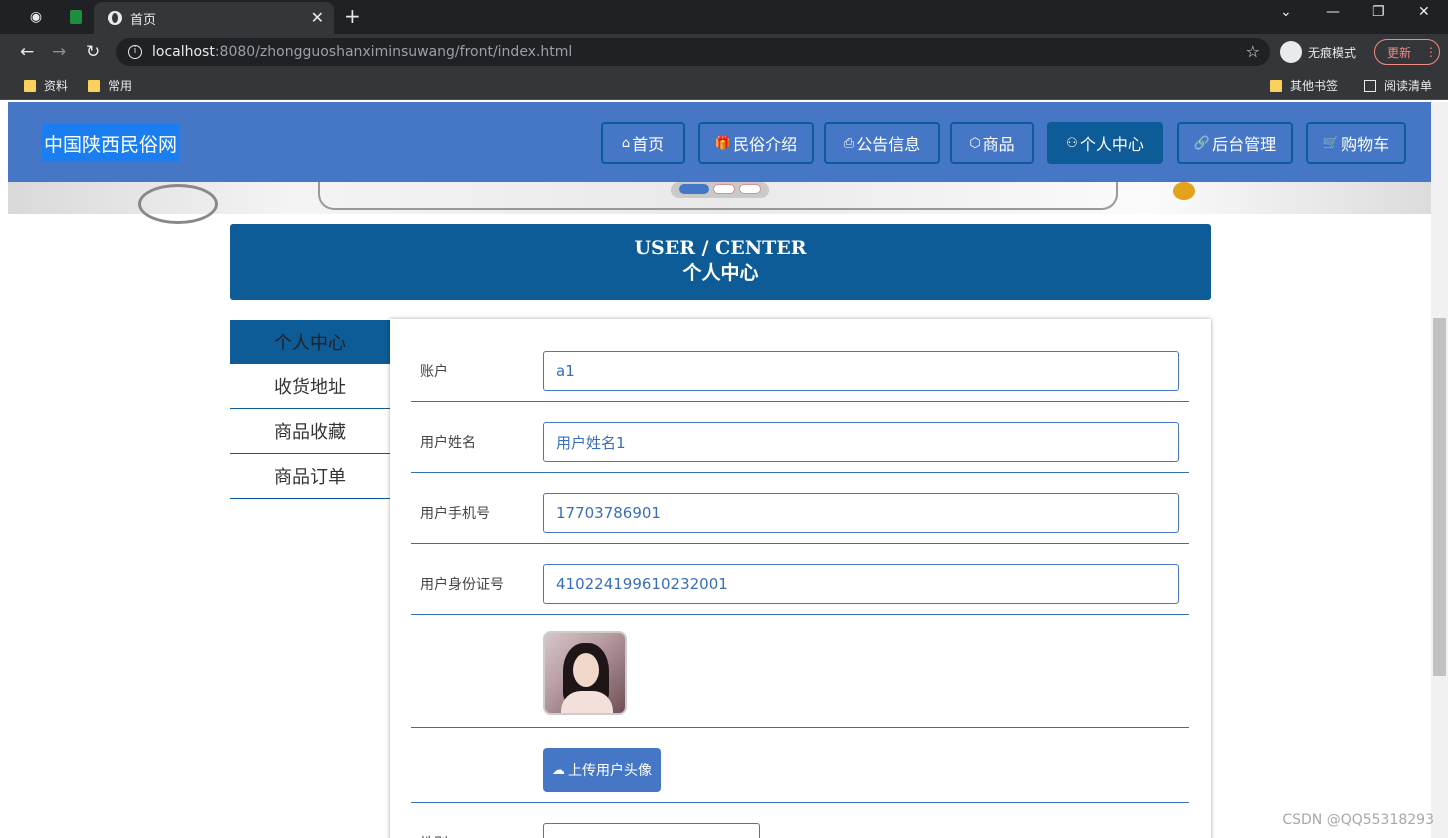 This screenshot has width=1448, height=838. I want to click on globe-icon: ◉, so click(36, 17).